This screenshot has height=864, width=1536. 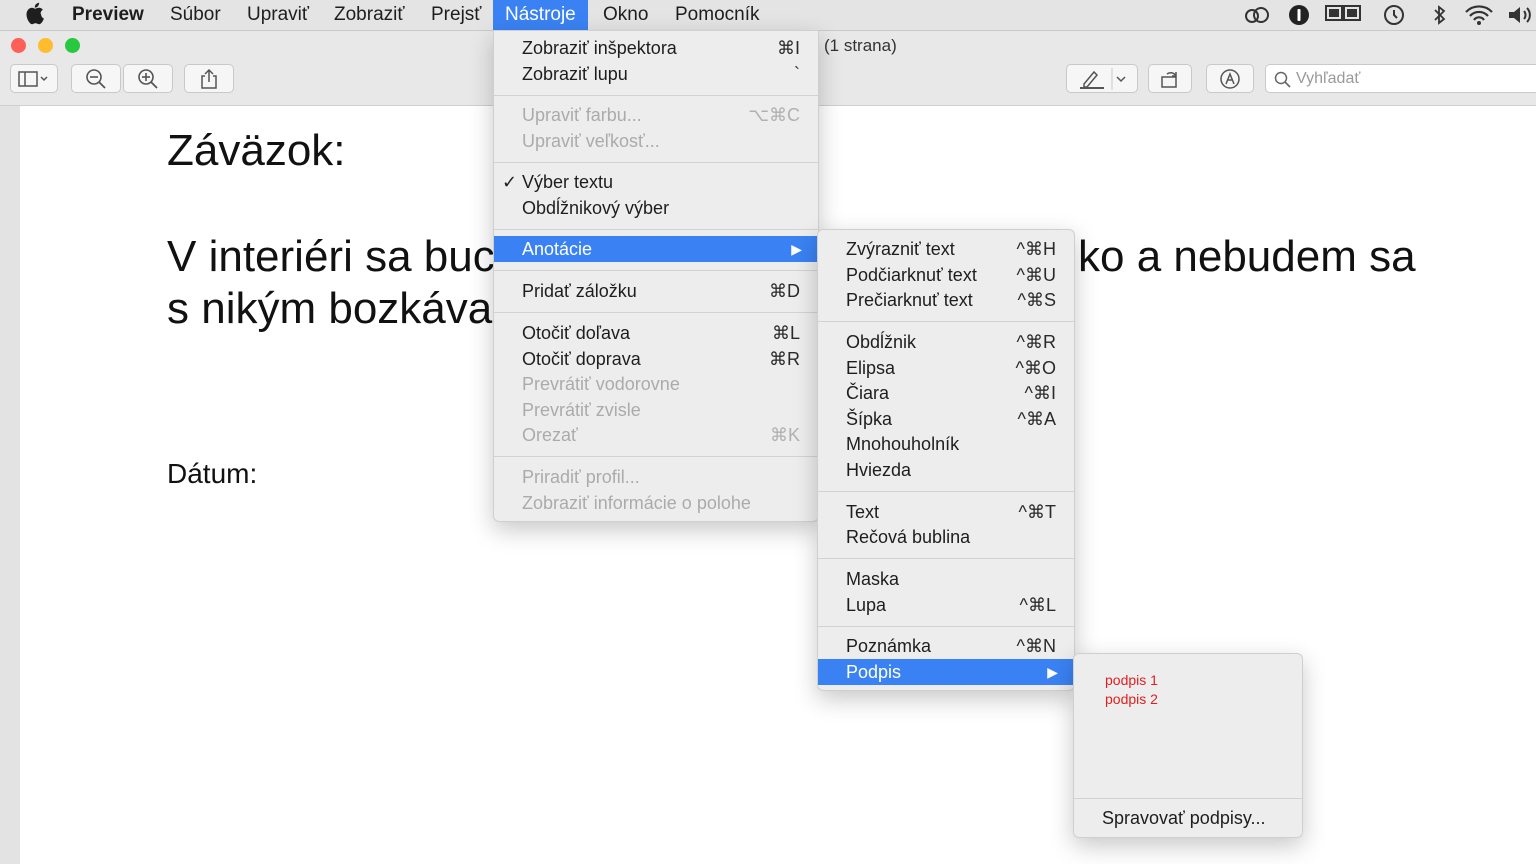 I want to click on signature-item: podpis 2, so click(x=1131, y=699).